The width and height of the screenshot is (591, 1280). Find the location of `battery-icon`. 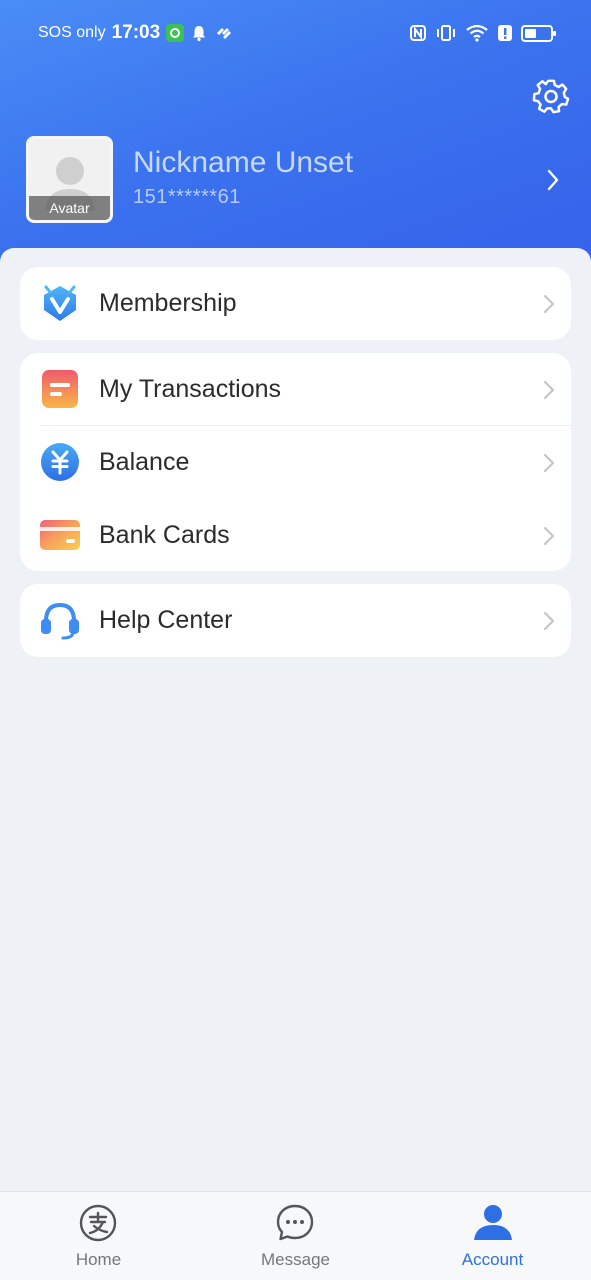

battery-icon is located at coordinates (538, 33).